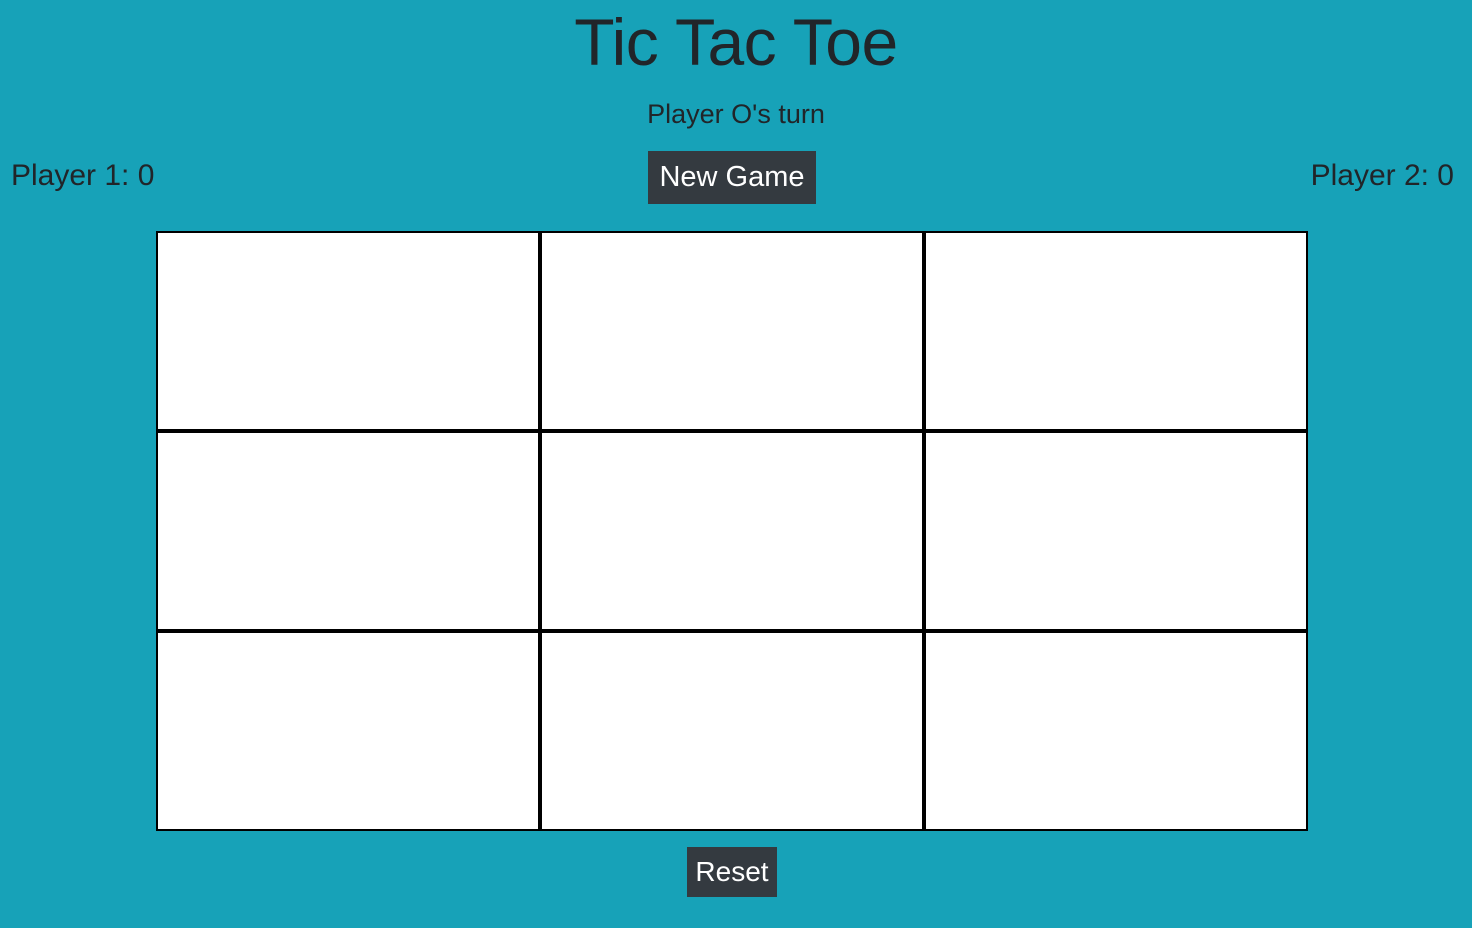 The height and width of the screenshot is (928, 1472). I want to click on player1-score: Player 1: 0, so click(83, 175).